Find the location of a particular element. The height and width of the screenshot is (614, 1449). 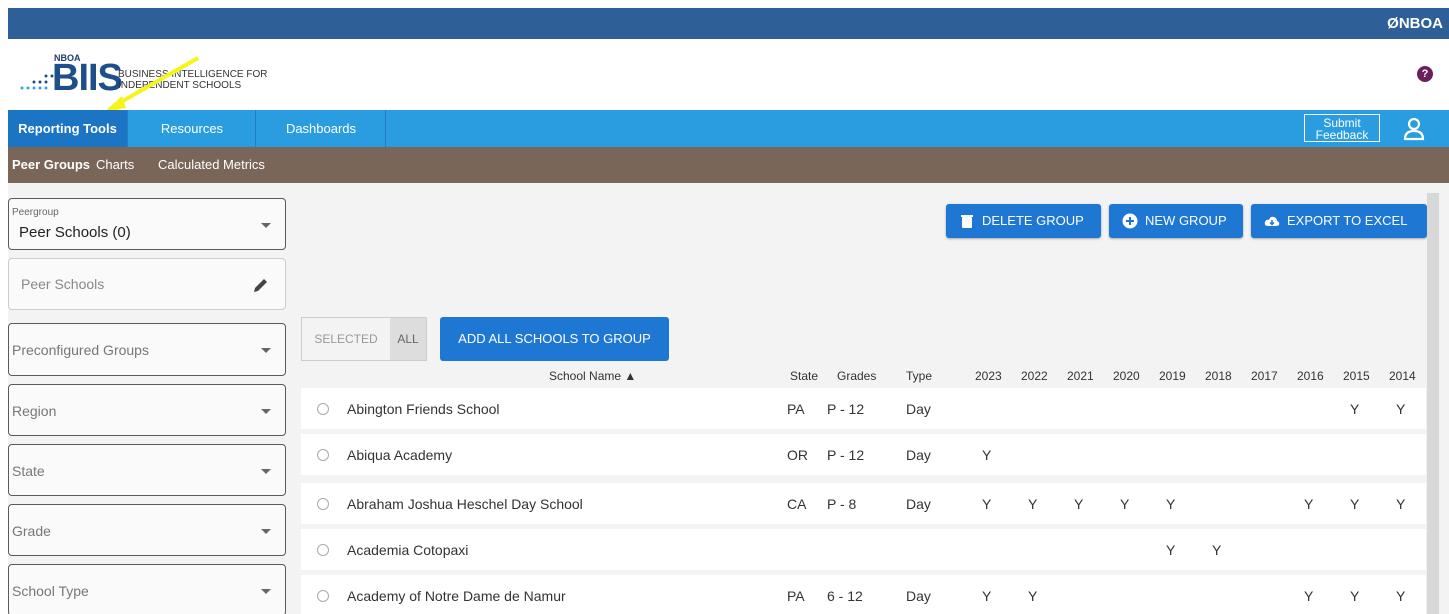

region-select: Region is located at coordinates (147, 410).